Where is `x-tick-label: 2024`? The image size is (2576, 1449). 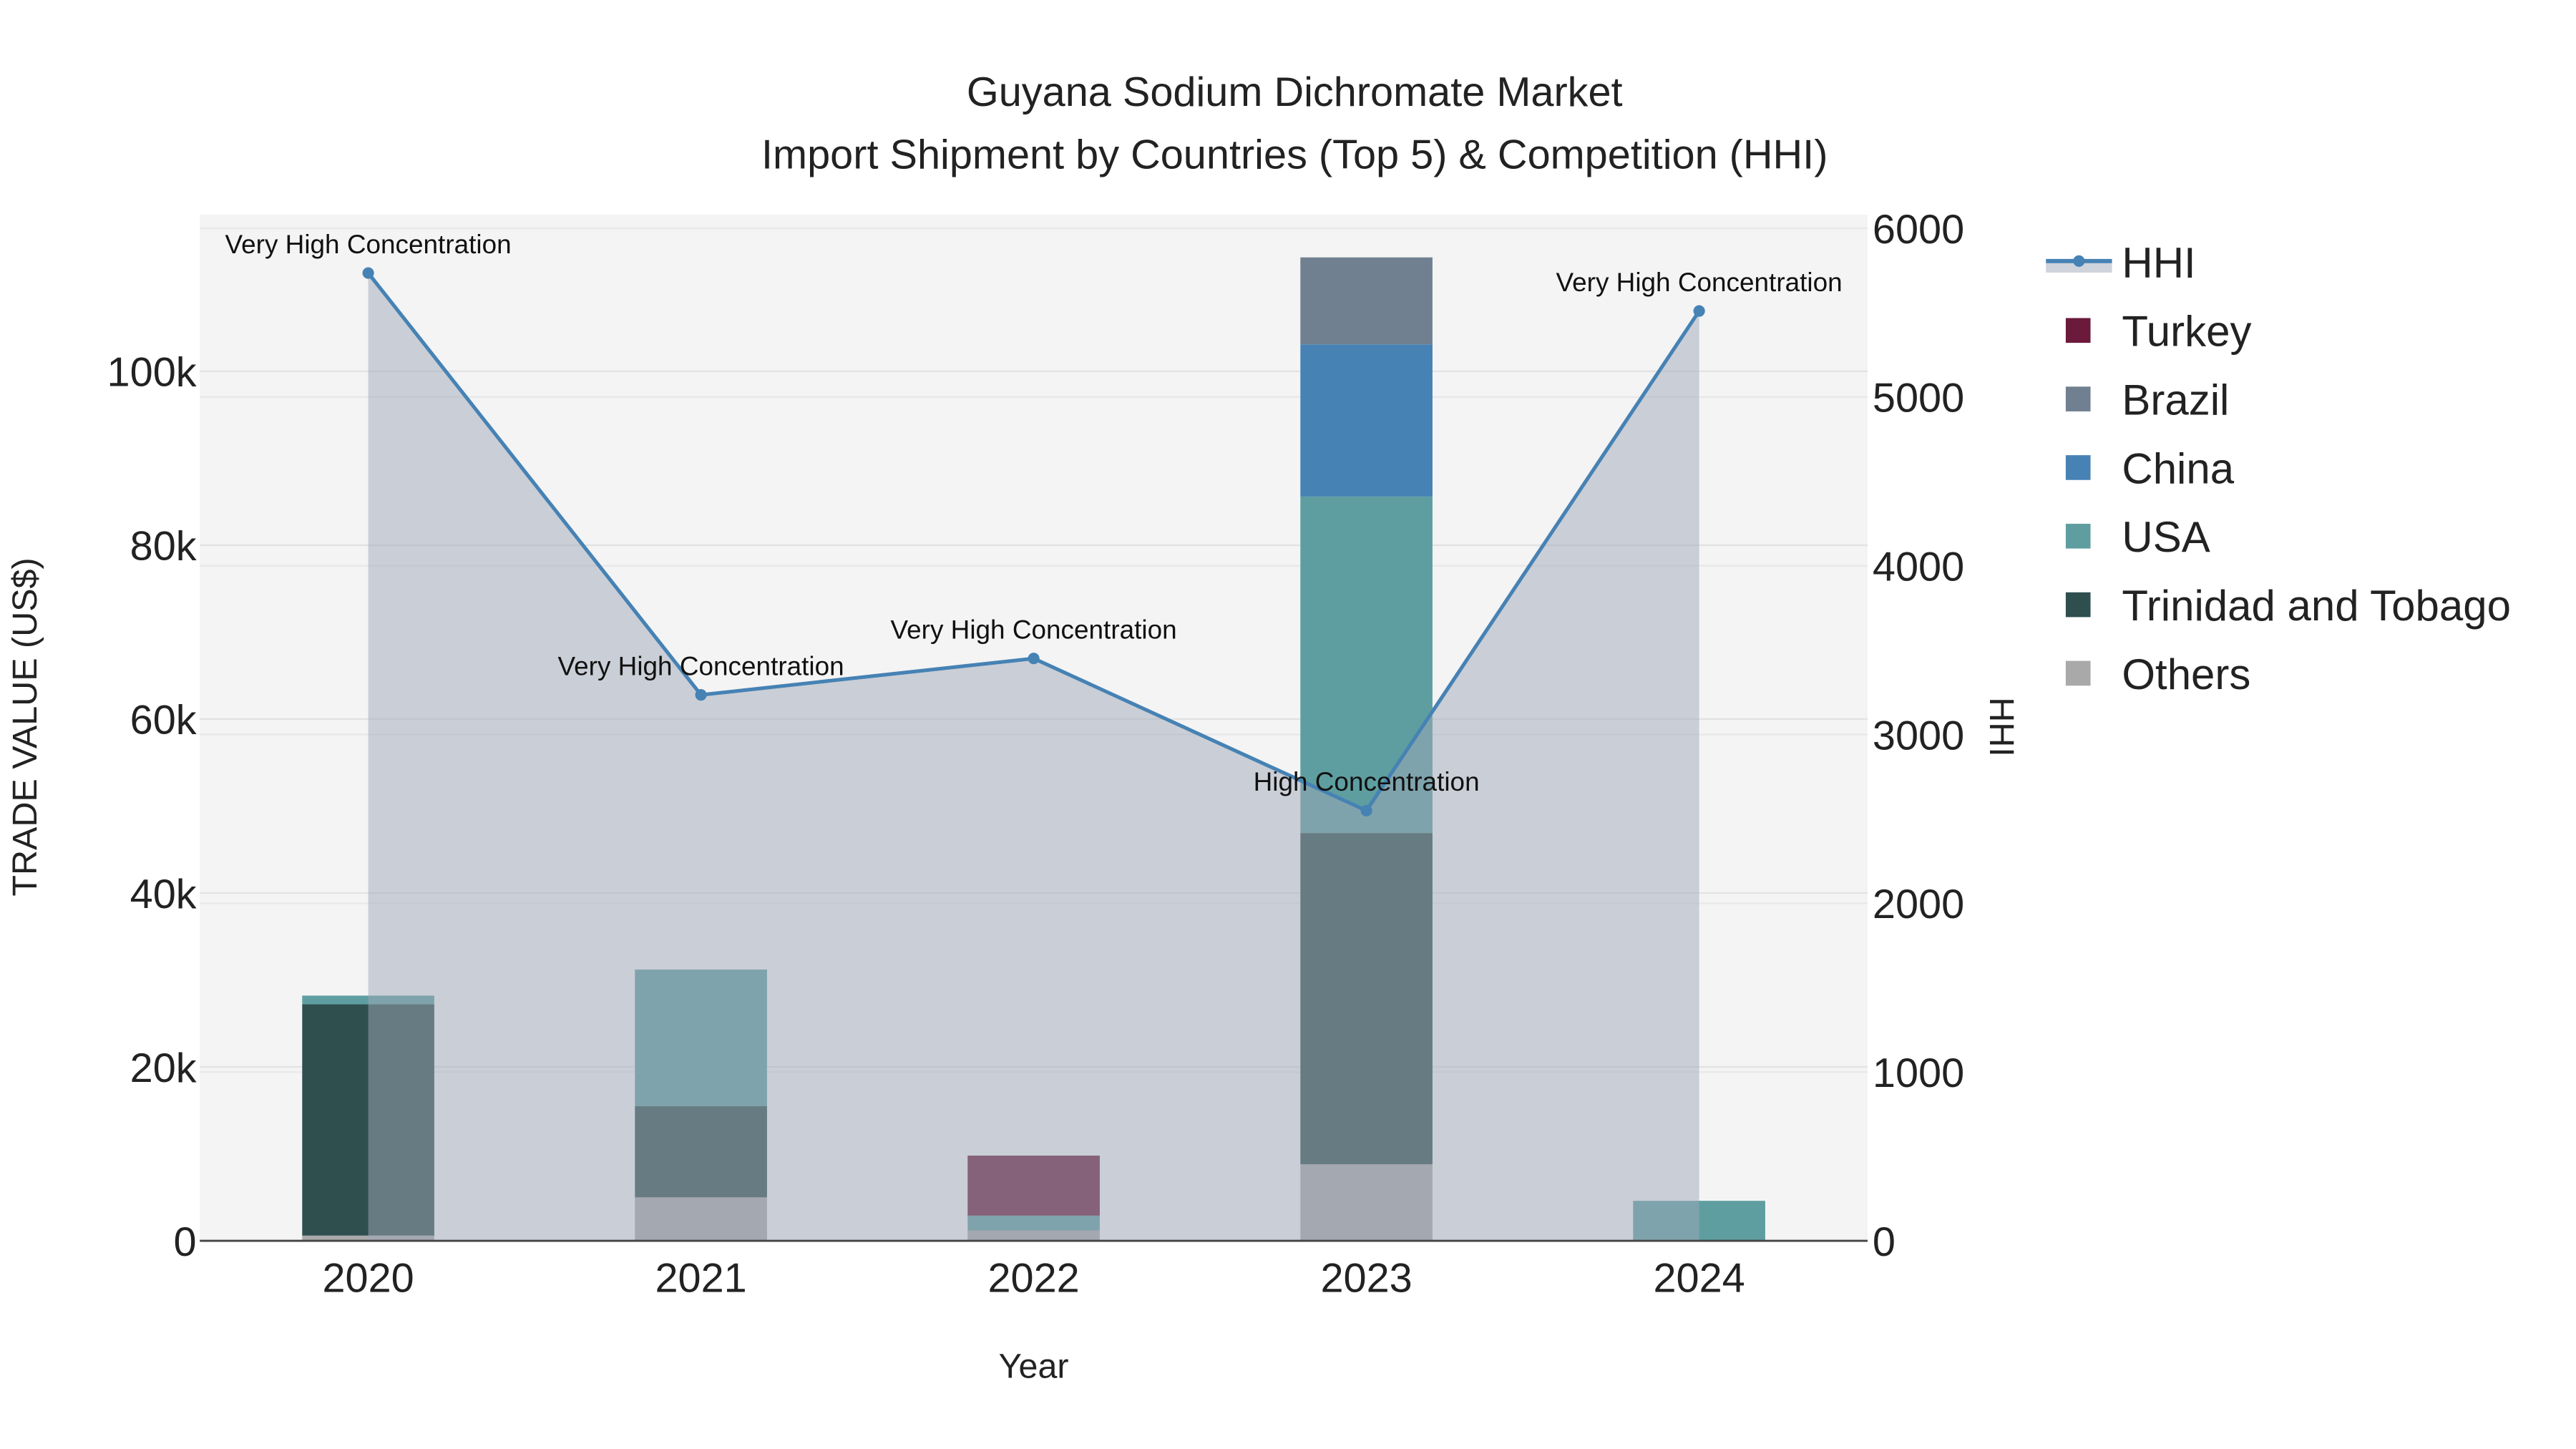 x-tick-label: 2024 is located at coordinates (1699, 1279).